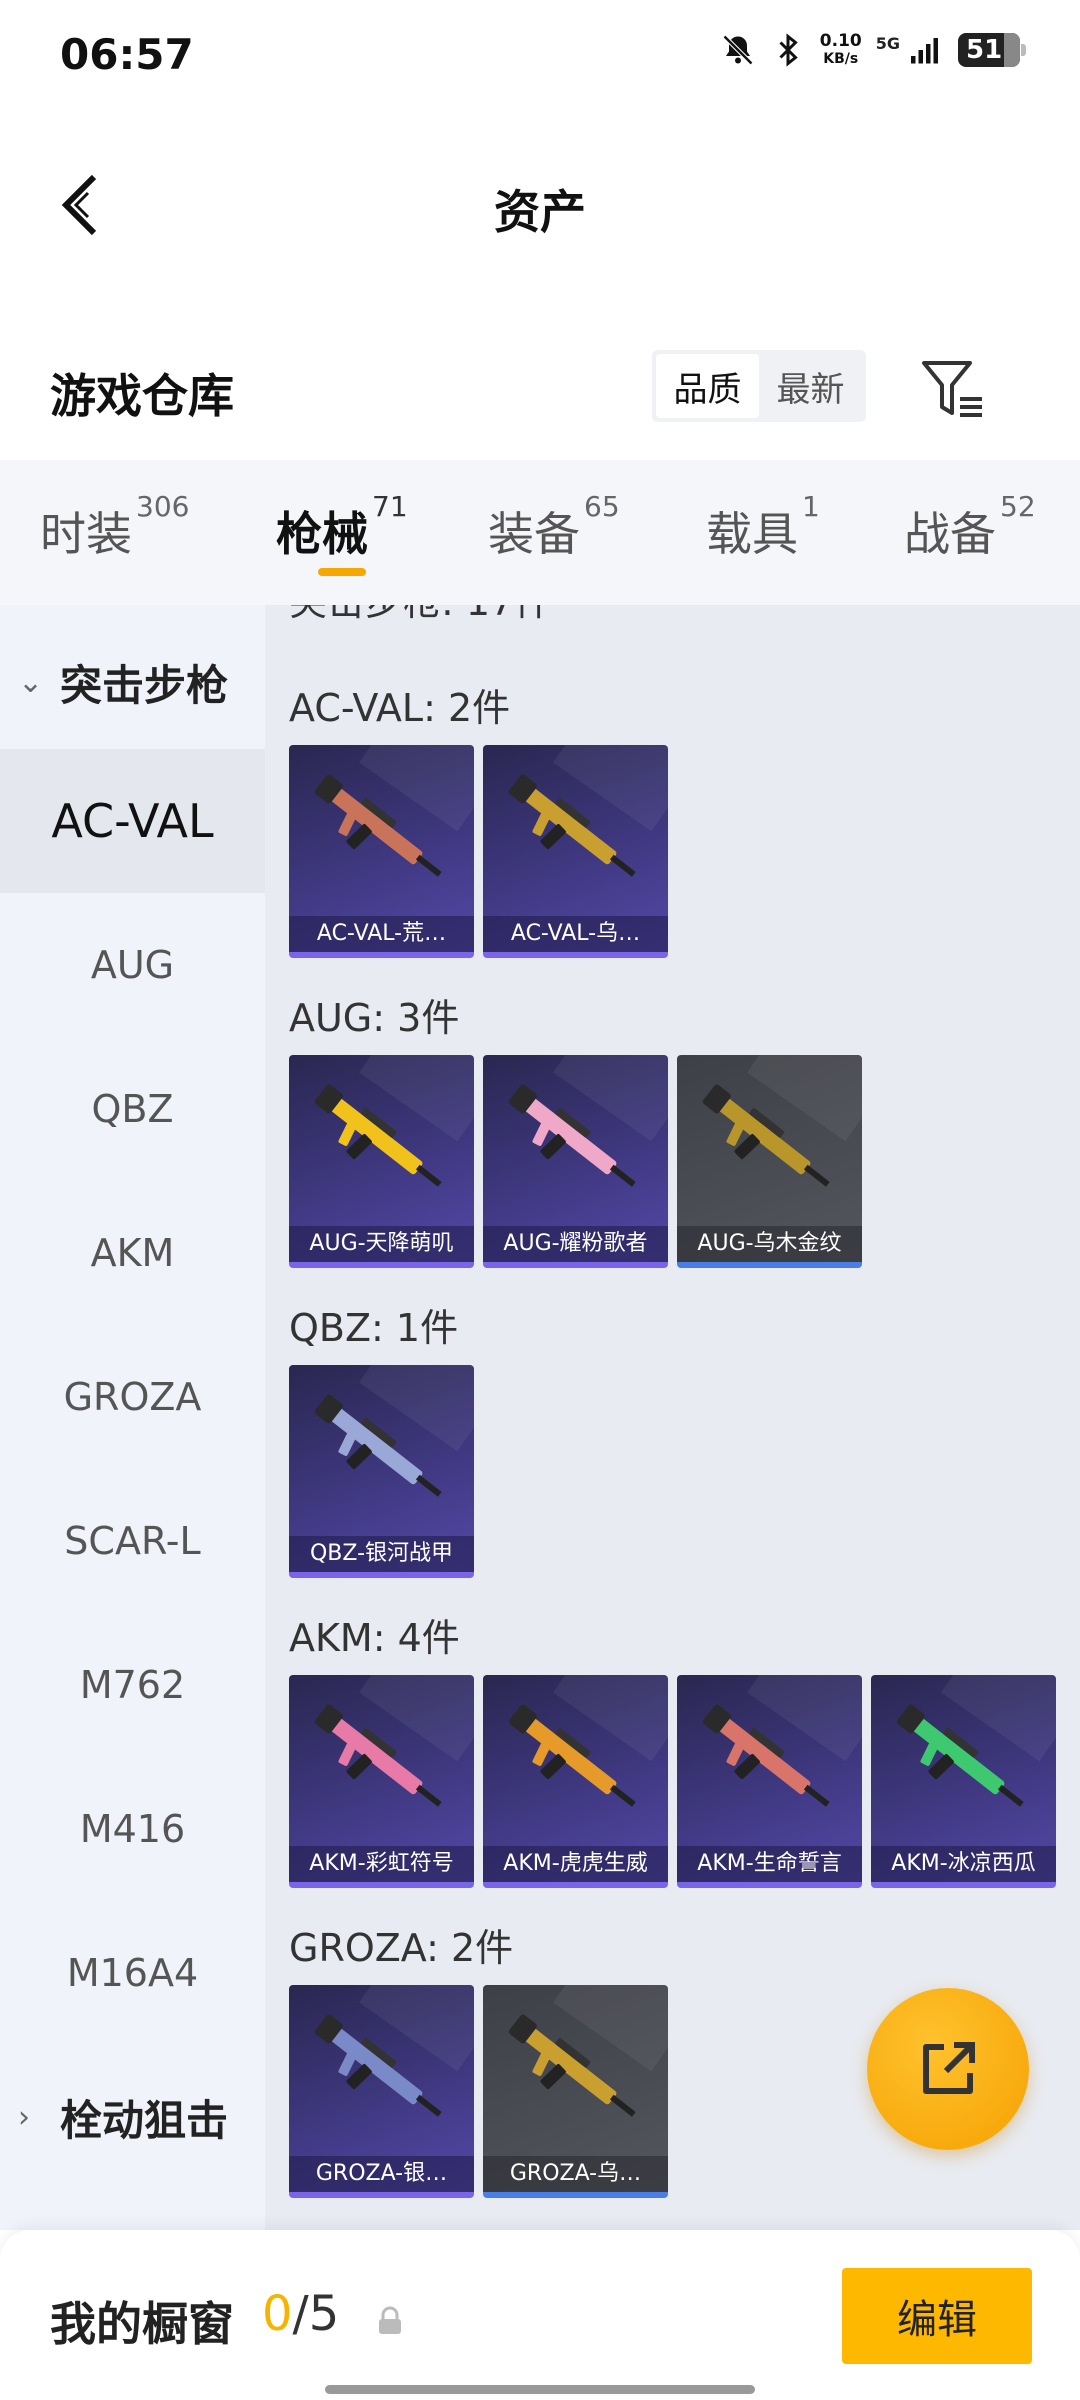 The image size is (1080, 2400). What do you see at coordinates (390, 2320) in the screenshot?
I see `lock-icon` at bounding box center [390, 2320].